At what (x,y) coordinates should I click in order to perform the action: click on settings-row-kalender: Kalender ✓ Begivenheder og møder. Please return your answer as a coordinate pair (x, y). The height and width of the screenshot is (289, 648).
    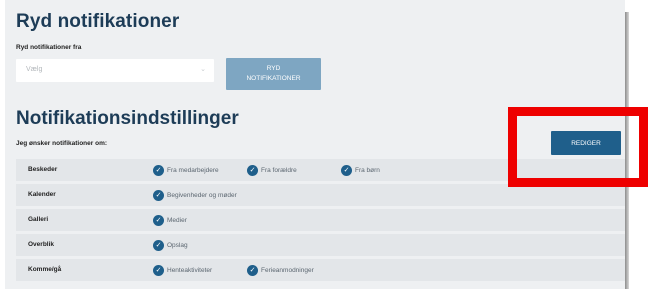
    Looking at the image, I should click on (320, 195).